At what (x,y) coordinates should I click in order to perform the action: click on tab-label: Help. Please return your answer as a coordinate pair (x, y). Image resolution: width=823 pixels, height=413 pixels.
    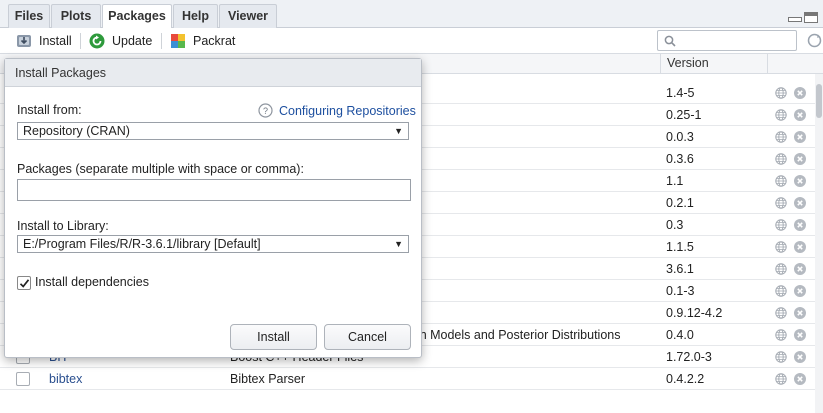
    Looking at the image, I should click on (195, 16).